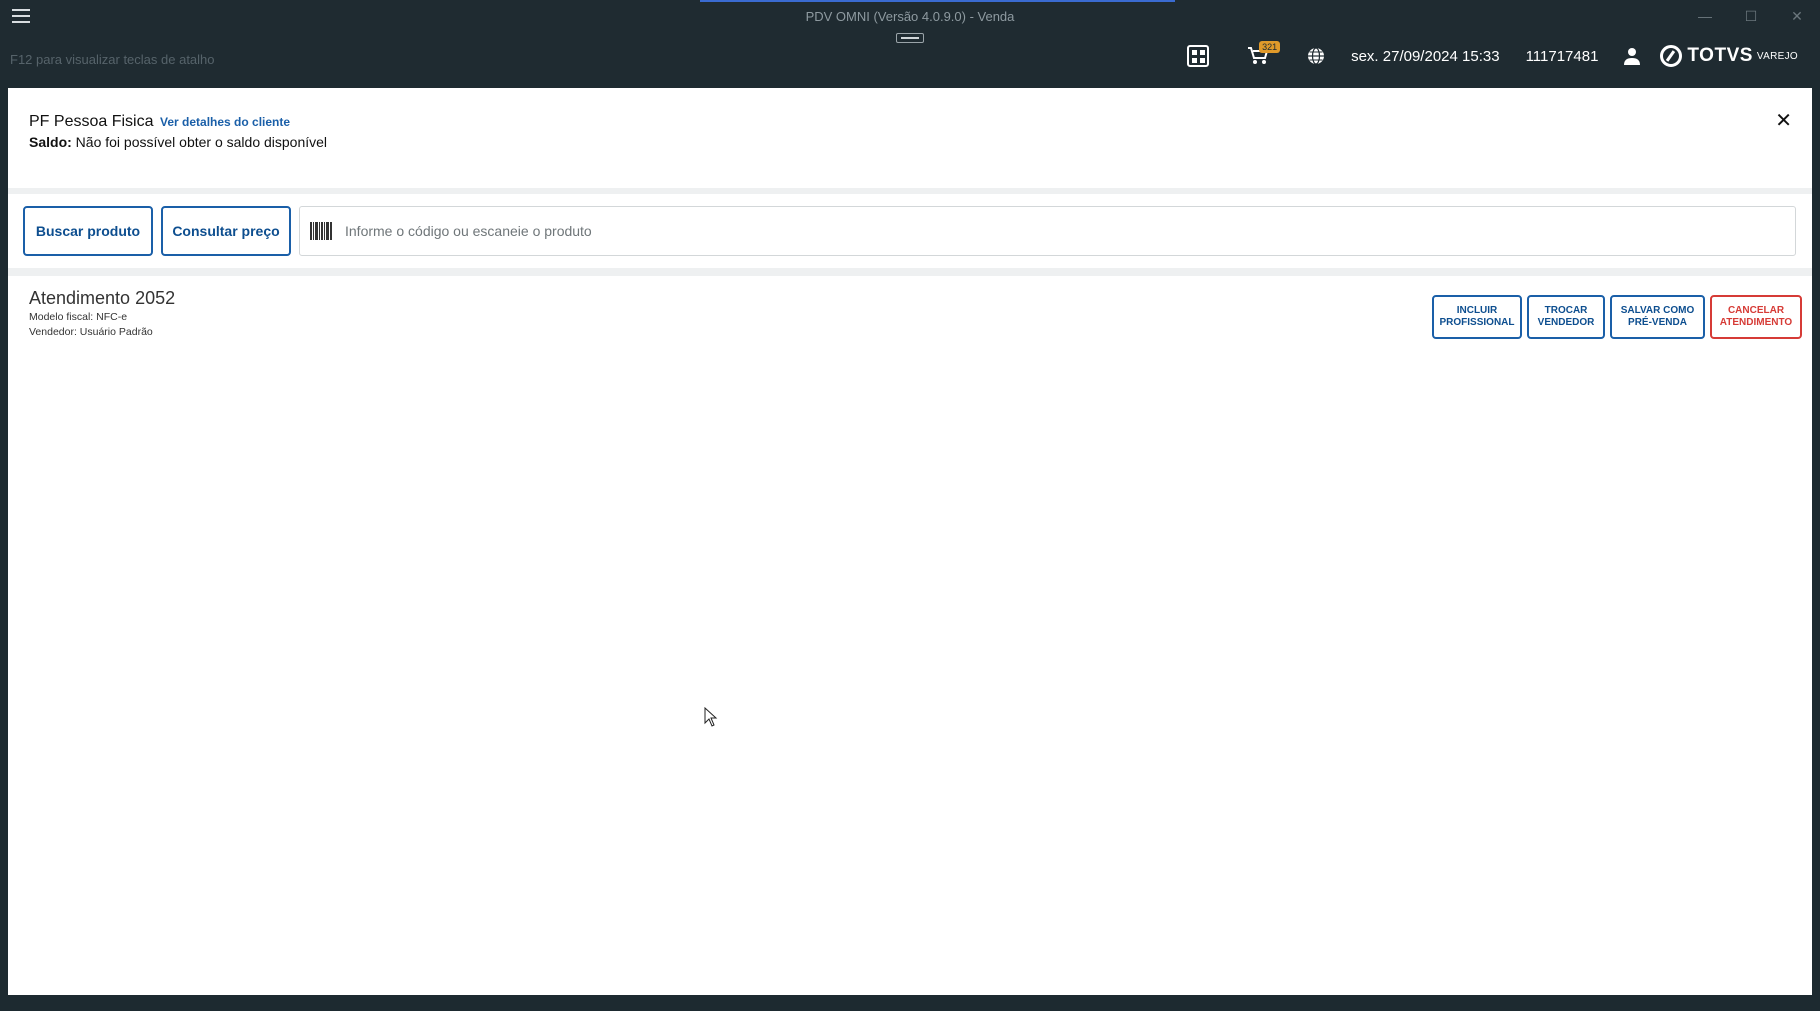 The width and height of the screenshot is (1820, 1011). I want to click on totvs-logo: TOTVS VAREJO, so click(1729, 56).